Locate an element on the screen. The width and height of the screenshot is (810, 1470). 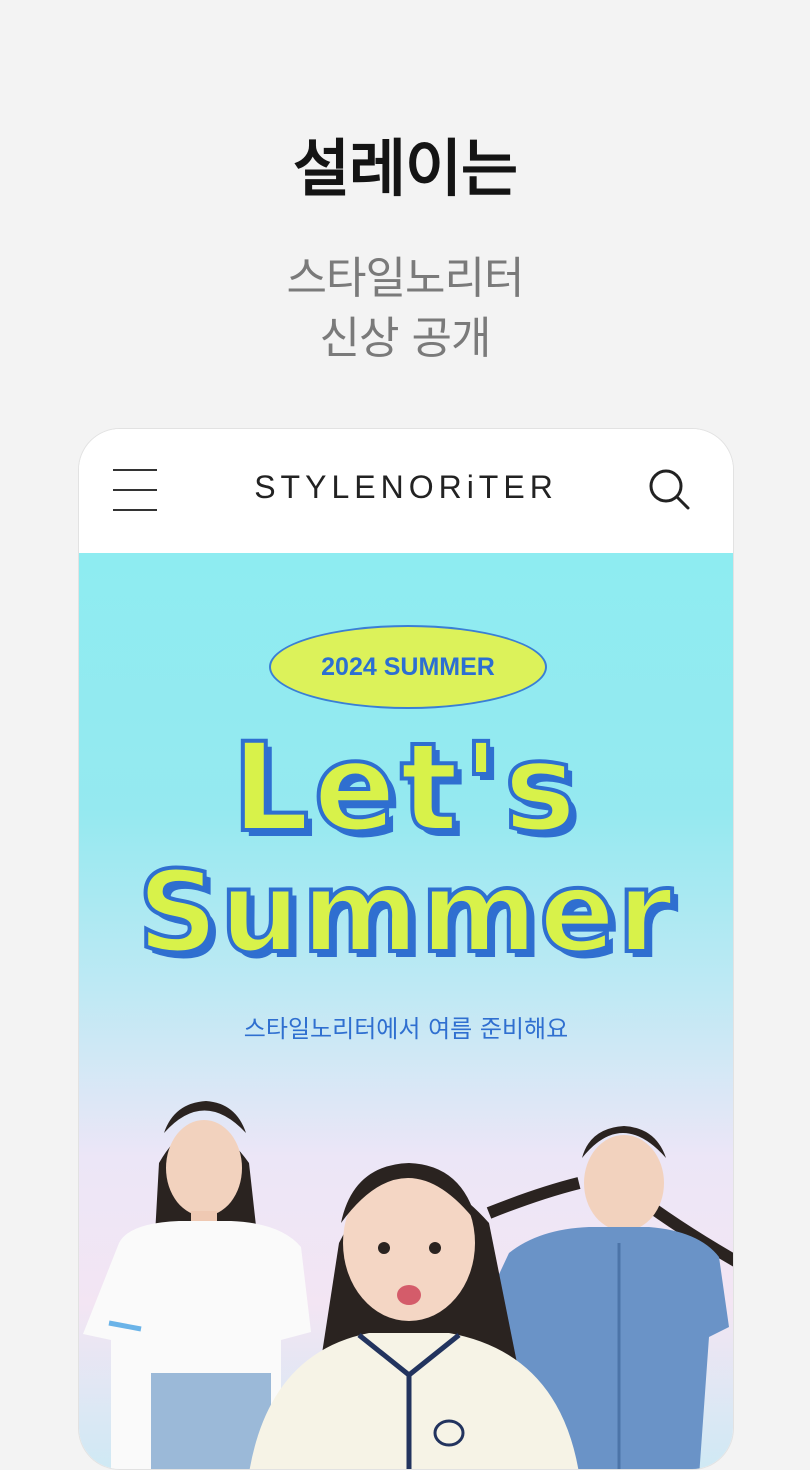
search-icon is located at coordinates (669, 489).